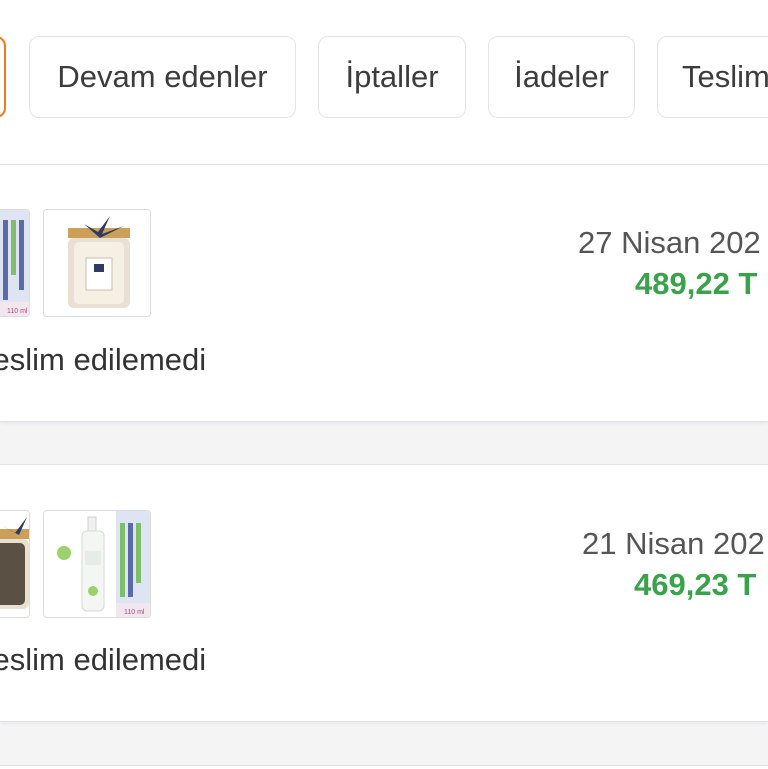  I want to click on order-price: 489,22 T, so click(696, 283).